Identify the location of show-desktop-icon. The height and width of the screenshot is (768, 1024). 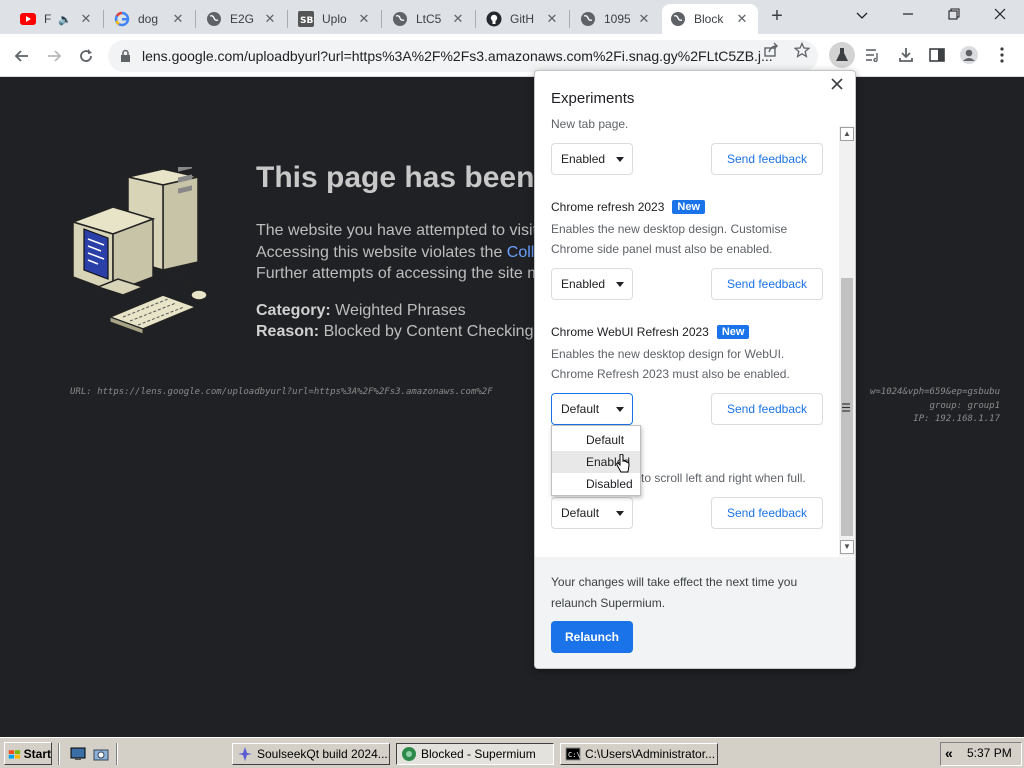
(78, 755).